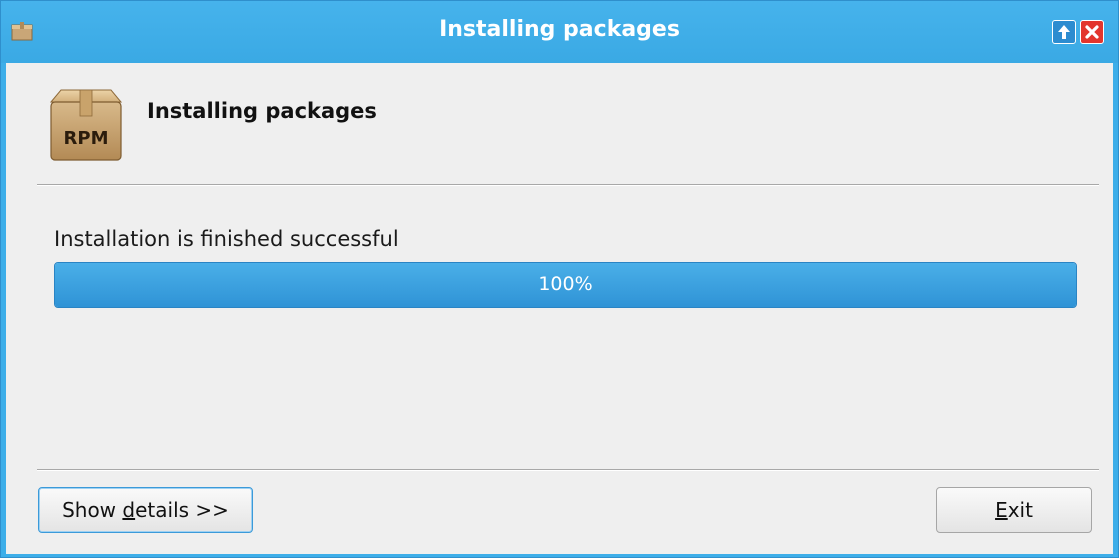  I want to click on keep-above-icon, so click(1064, 32).